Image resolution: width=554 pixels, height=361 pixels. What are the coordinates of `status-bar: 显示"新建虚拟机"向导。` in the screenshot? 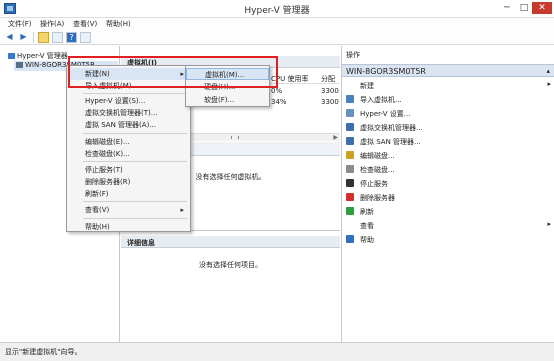 It's located at (277, 351).